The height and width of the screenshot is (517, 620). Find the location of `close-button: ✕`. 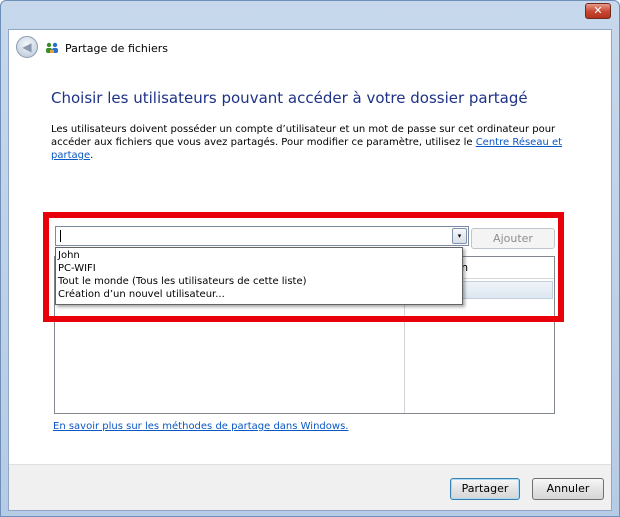

close-button: ✕ is located at coordinates (598, 11).